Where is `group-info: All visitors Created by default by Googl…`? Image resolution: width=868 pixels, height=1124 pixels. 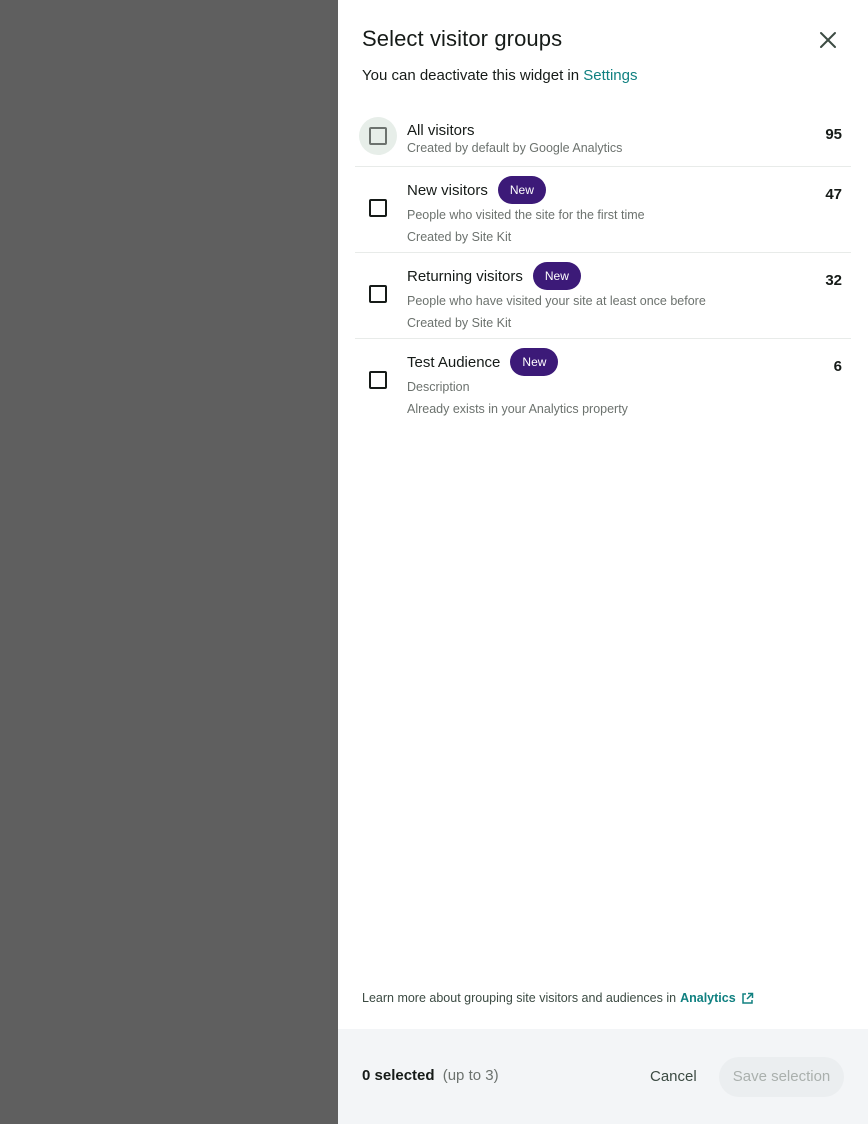
group-info: All visitors Created by default by Googl… is located at coordinates (599, 137).